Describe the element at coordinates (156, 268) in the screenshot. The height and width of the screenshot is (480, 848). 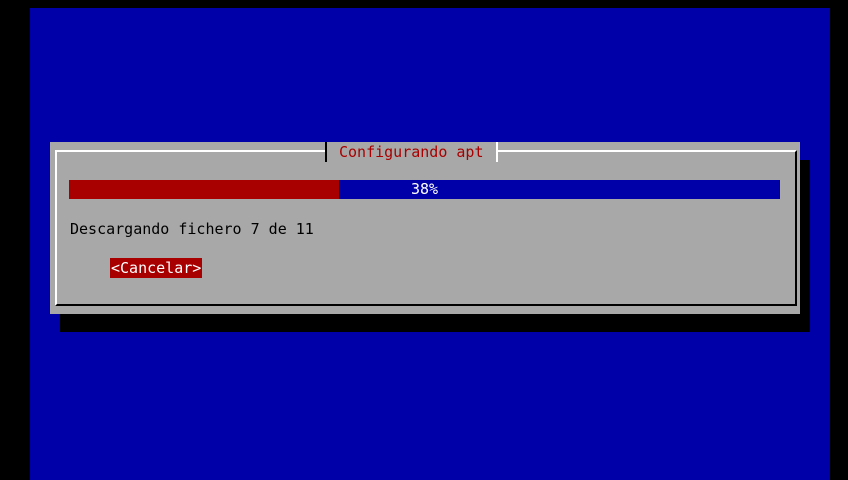
I see `cancel-button: <Cancelar>` at that location.